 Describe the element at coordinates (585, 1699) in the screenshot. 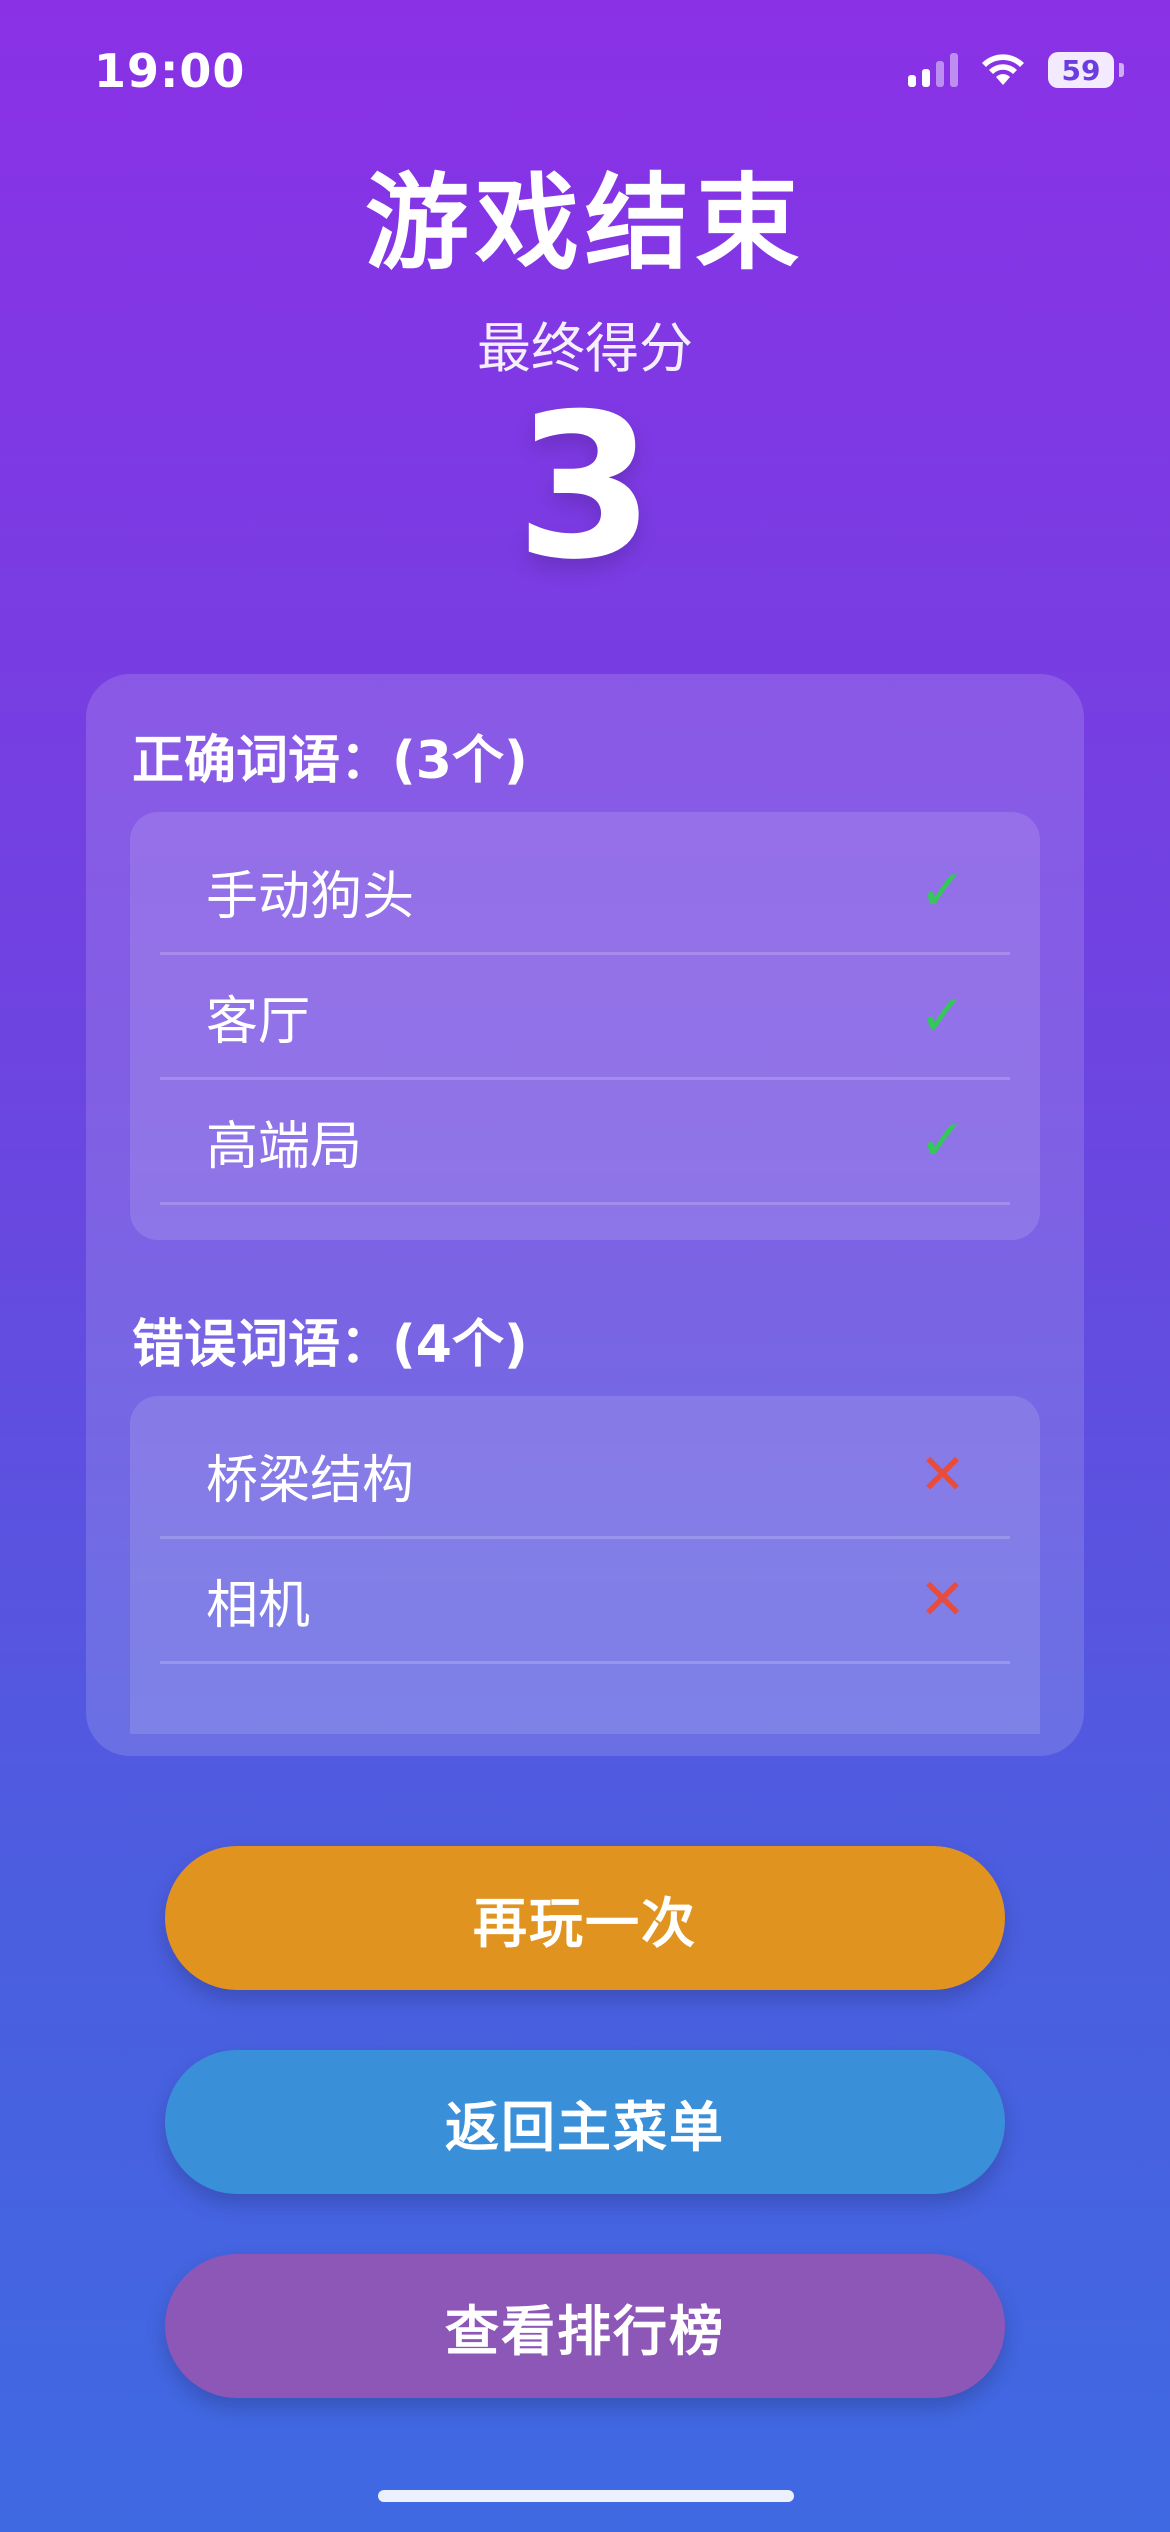

I see `list-item-partial` at that location.